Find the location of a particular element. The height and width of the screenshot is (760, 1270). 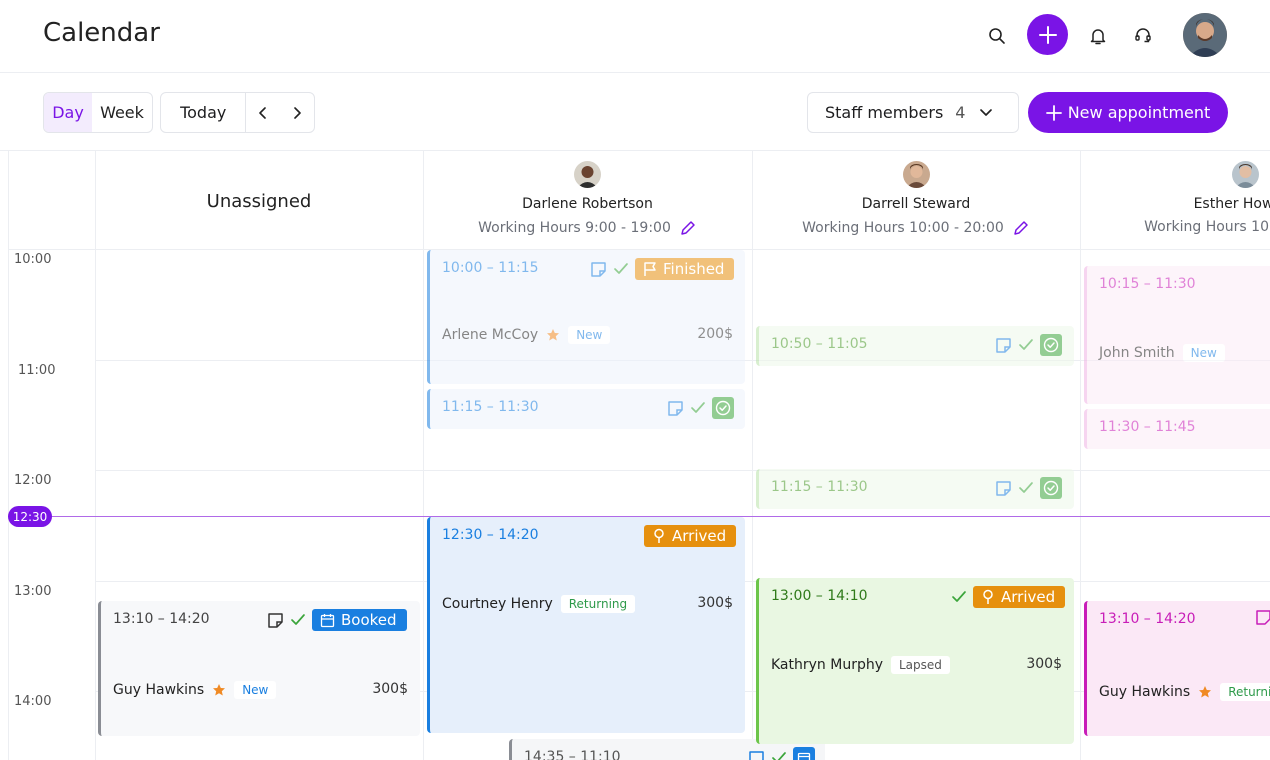

chevron-down-icon is located at coordinates (986, 113).